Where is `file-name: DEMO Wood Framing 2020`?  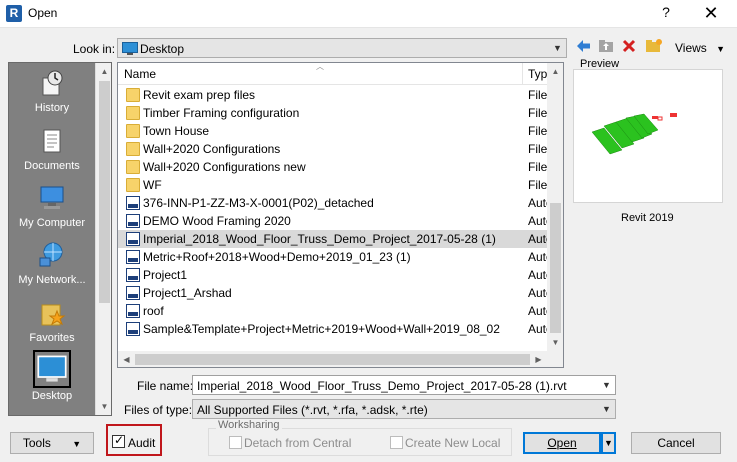 file-name: DEMO Wood Framing 2020 is located at coordinates (217, 221).